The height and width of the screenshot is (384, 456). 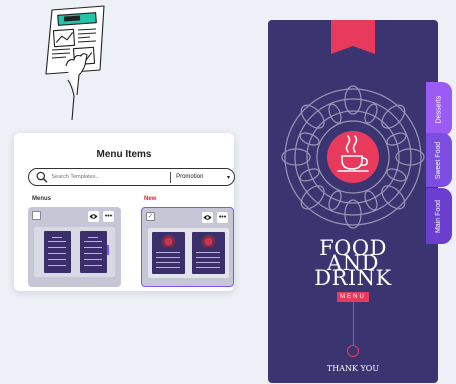 What do you see at coordinates (353, 157) in the screenshot?
I see `mandala-ornament` at bounding box center [353, 157].